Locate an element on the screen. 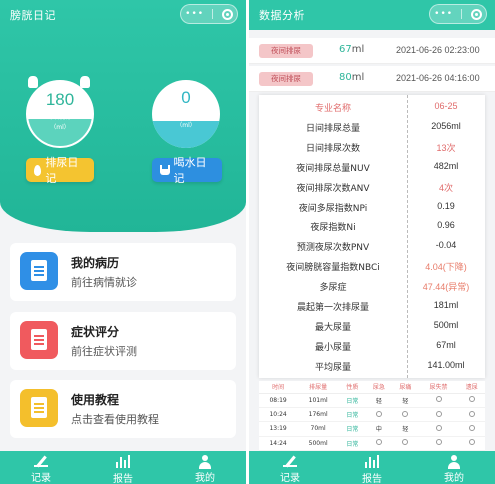  urine-gauge: 180 今日排尿 （ml） is located at coordinates (60, 114).